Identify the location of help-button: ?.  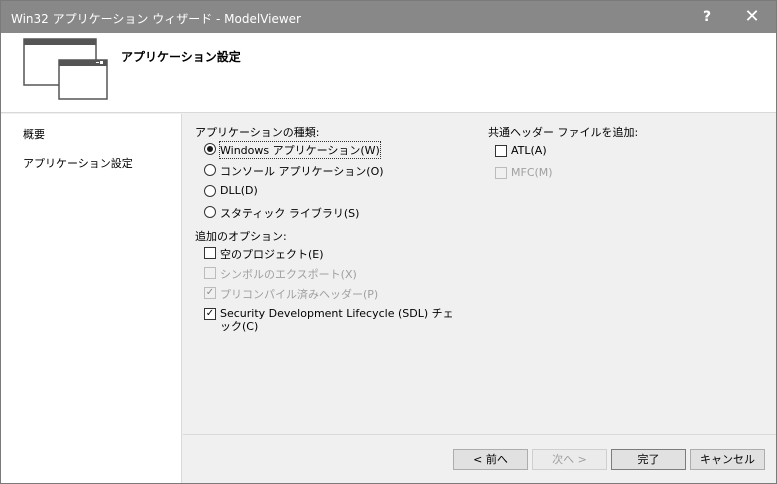
(707, 17).